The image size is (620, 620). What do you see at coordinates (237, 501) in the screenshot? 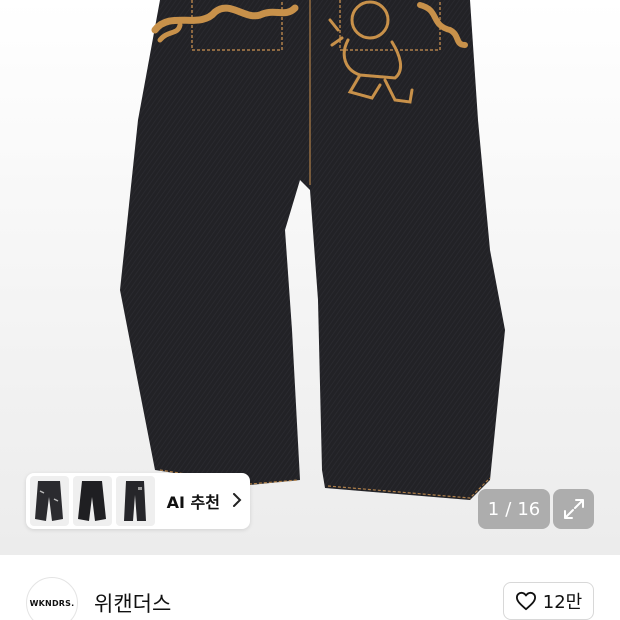
I see `chevron-right-icon` at bounding box center [237, 501].